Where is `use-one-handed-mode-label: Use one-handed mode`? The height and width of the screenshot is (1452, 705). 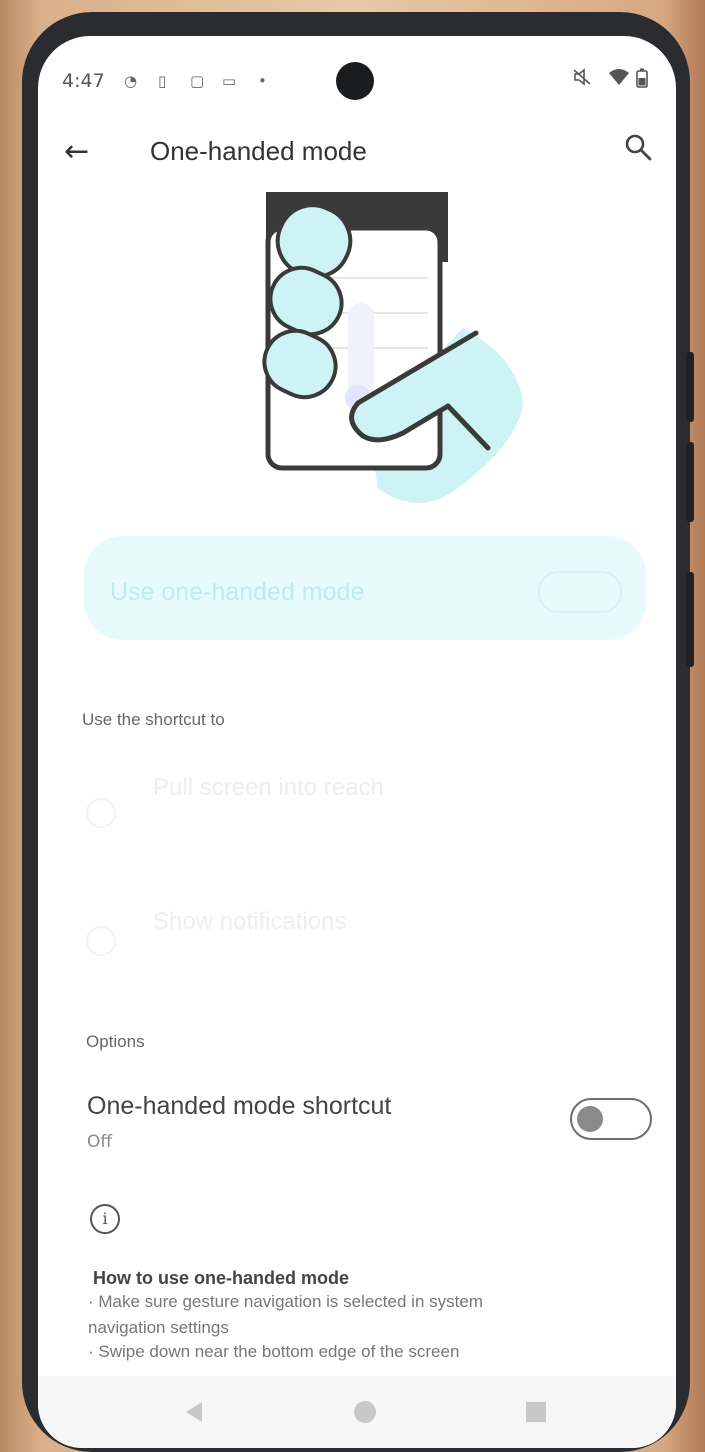 use-one-handed-mode-label: Use one-handed mode is located at coordinates (237, 592).